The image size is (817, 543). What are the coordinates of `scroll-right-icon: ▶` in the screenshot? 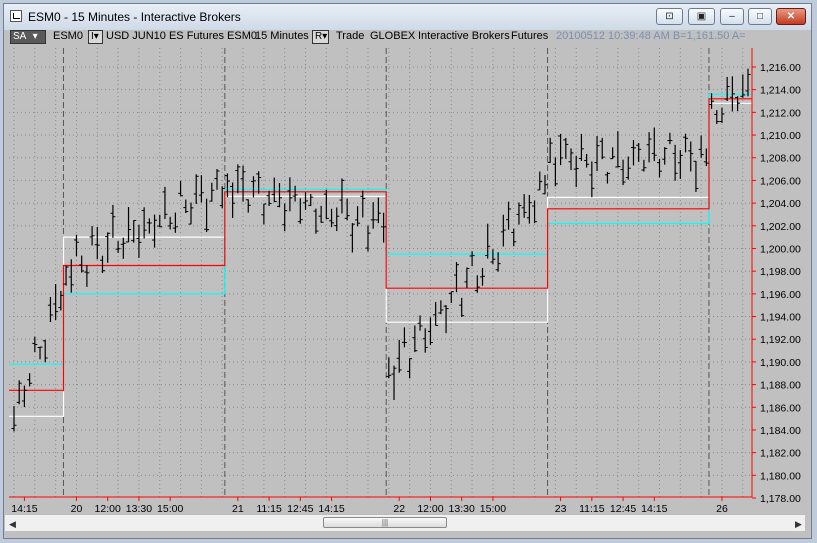 It's located at (798, 524).